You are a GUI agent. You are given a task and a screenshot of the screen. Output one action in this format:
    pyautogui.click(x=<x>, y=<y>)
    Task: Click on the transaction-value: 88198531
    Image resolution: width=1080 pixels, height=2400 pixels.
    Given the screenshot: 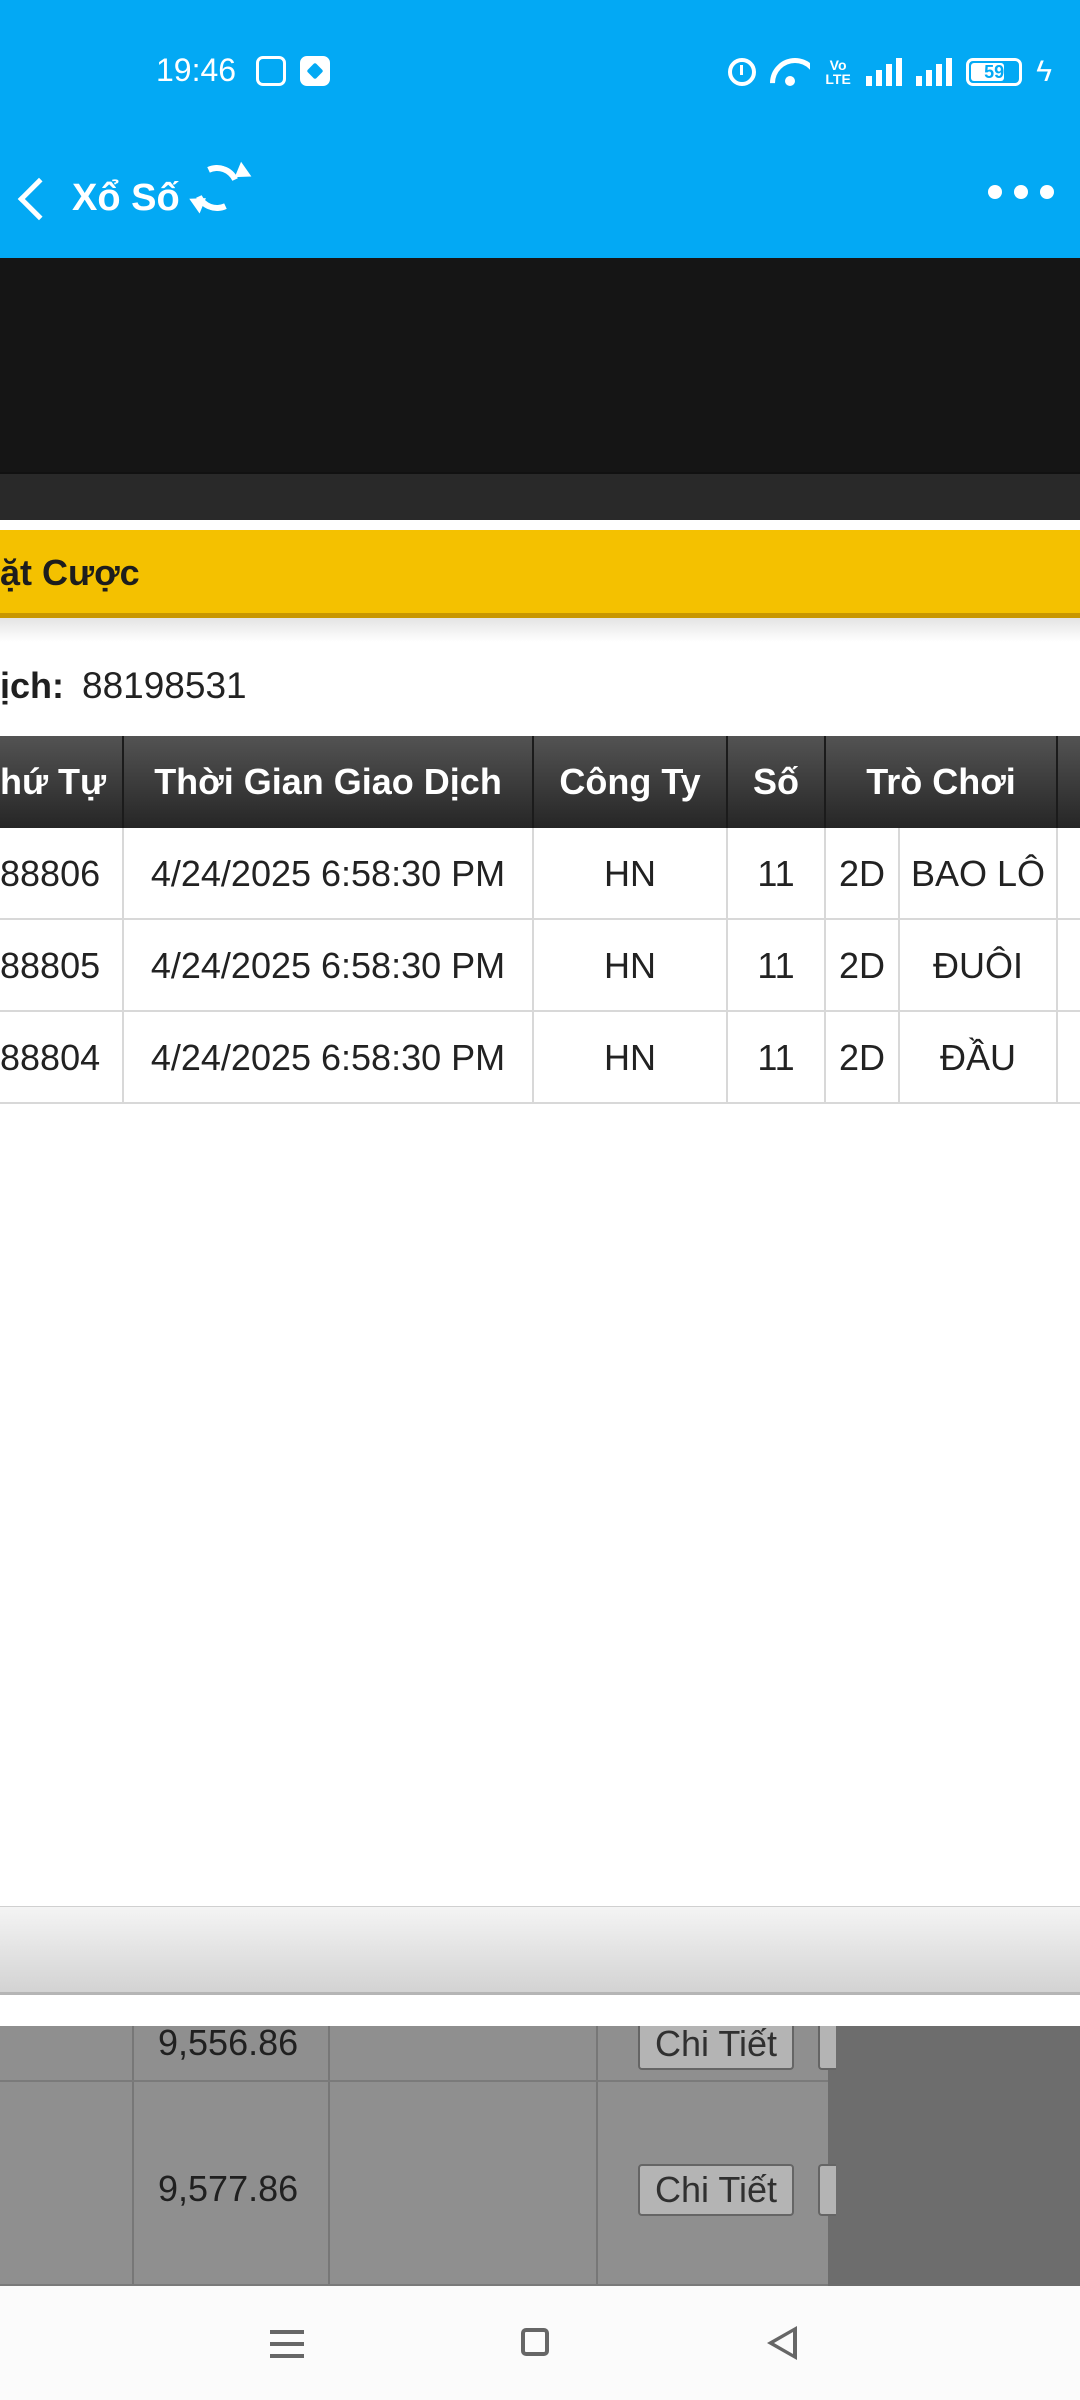 What is the action you would take?
    pyautogui.click(x=164, y=685)
    